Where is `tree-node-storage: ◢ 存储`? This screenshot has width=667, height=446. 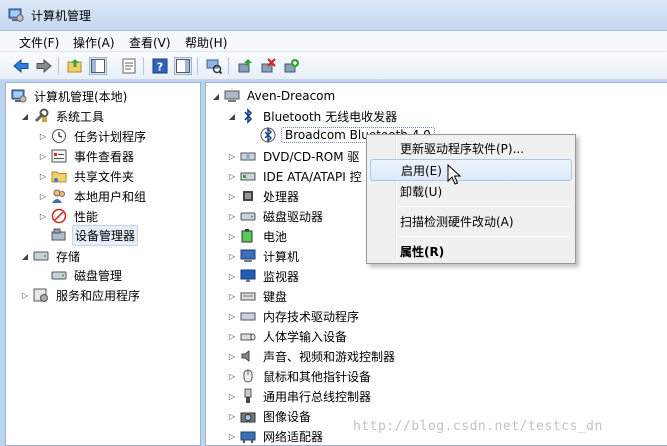
tree-node-storage: ◢ 存储 is located at coordinates (50, 256).